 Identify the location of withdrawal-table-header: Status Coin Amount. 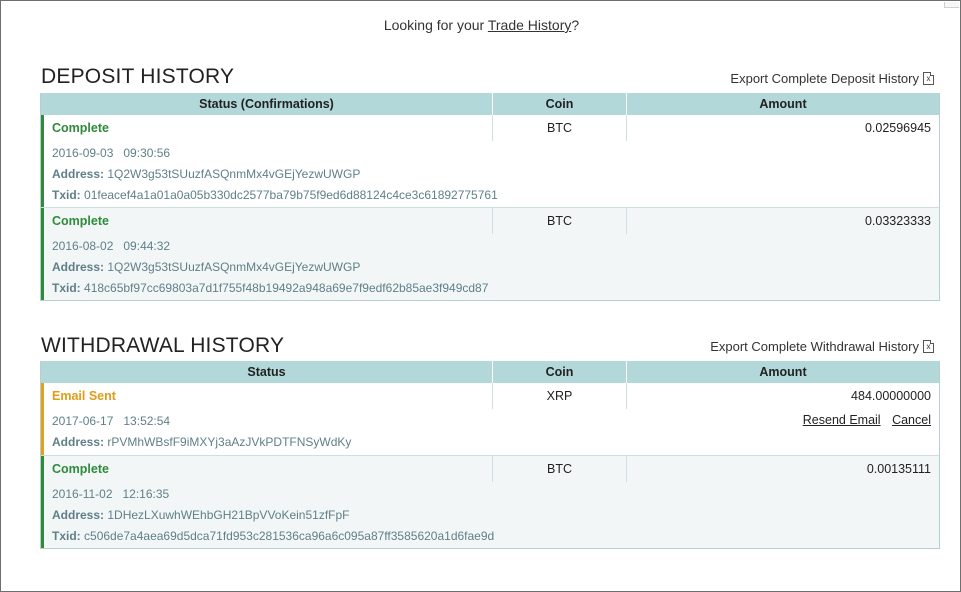
(490, 372).